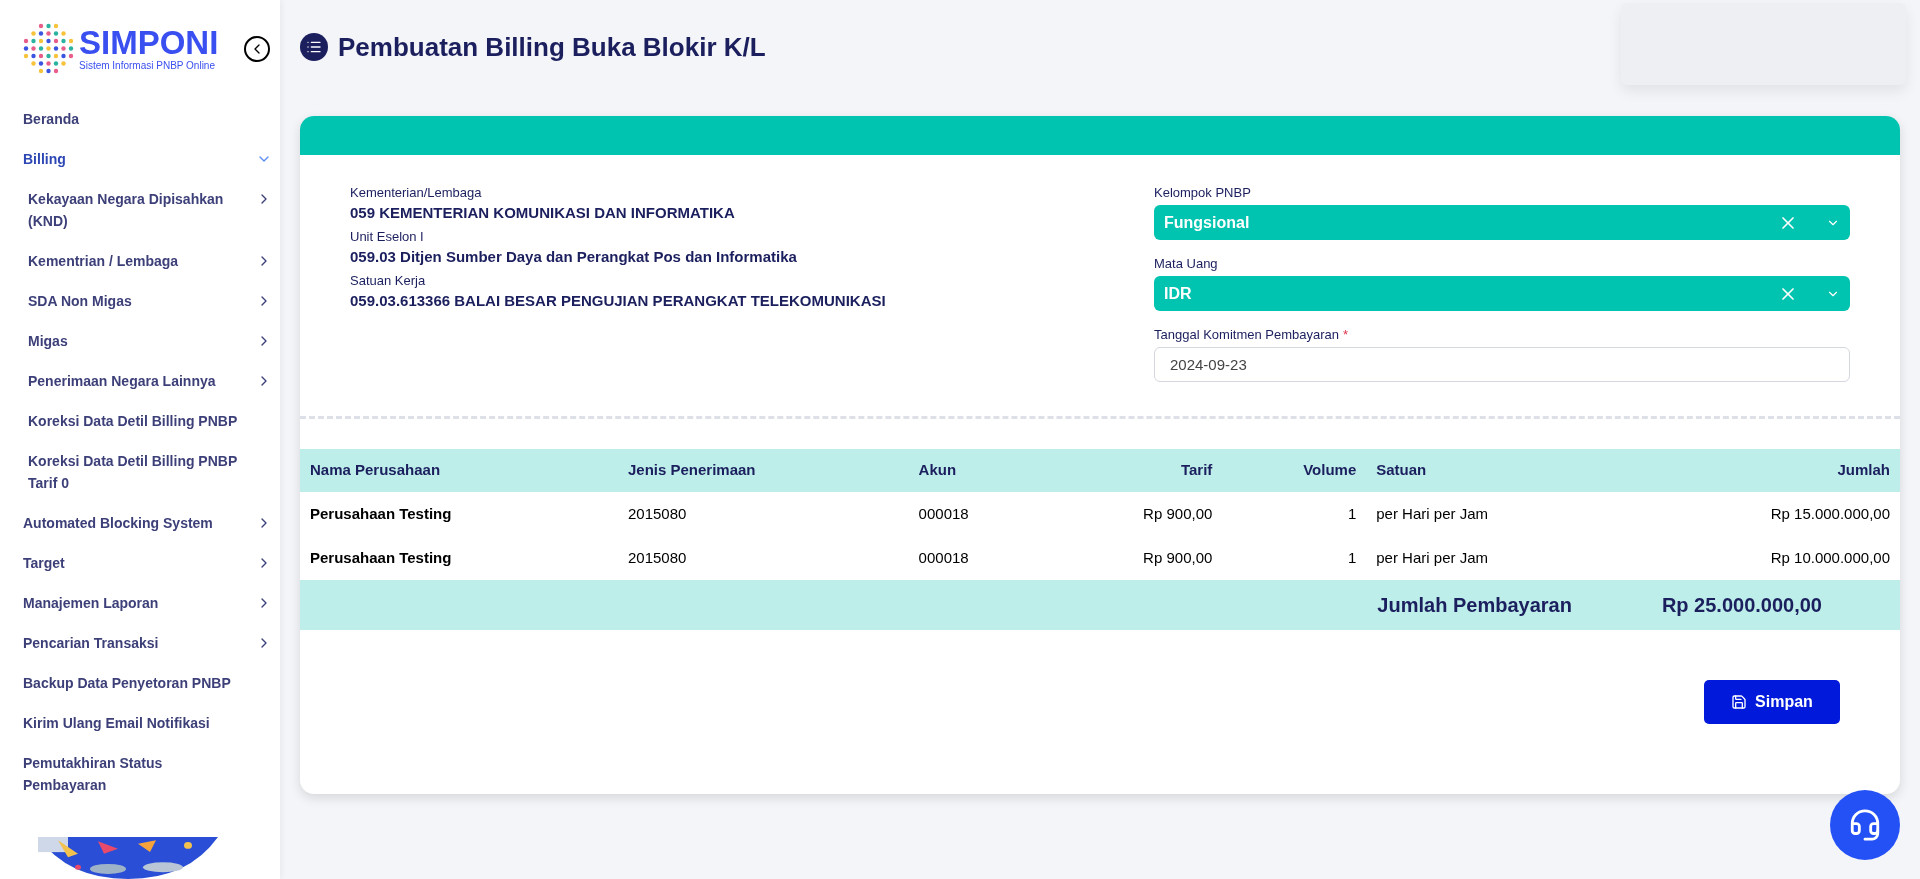 The image size is (1920, 879). What do you see at coordinates (763, 470) in the screenshot?
I see `column-header: Jenis Penerimaan` at bounding box center [763, 470].